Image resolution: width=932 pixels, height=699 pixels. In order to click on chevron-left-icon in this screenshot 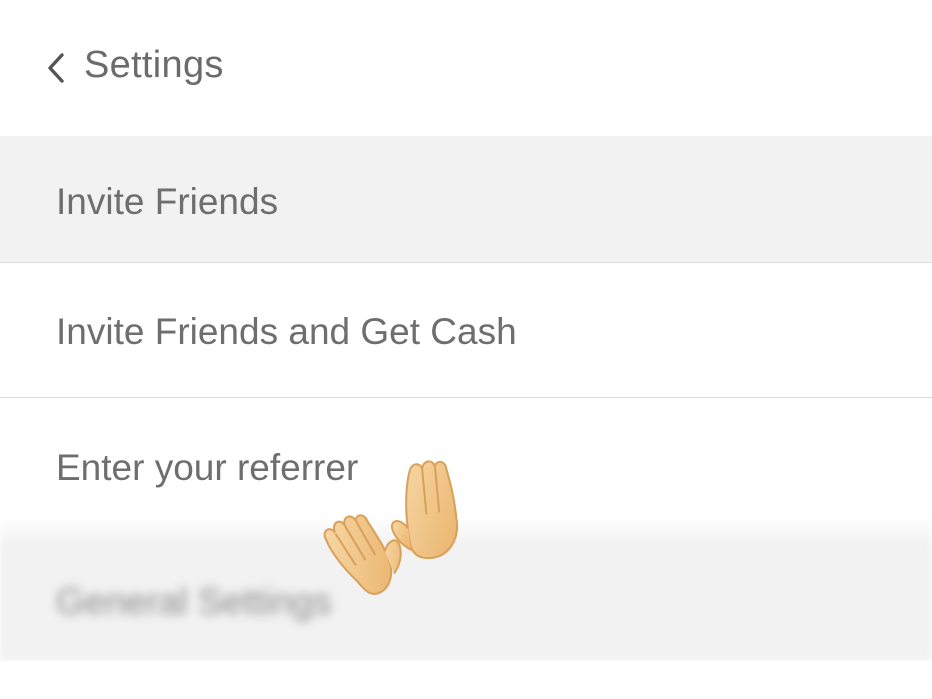, I will do `click(56, 68)`.